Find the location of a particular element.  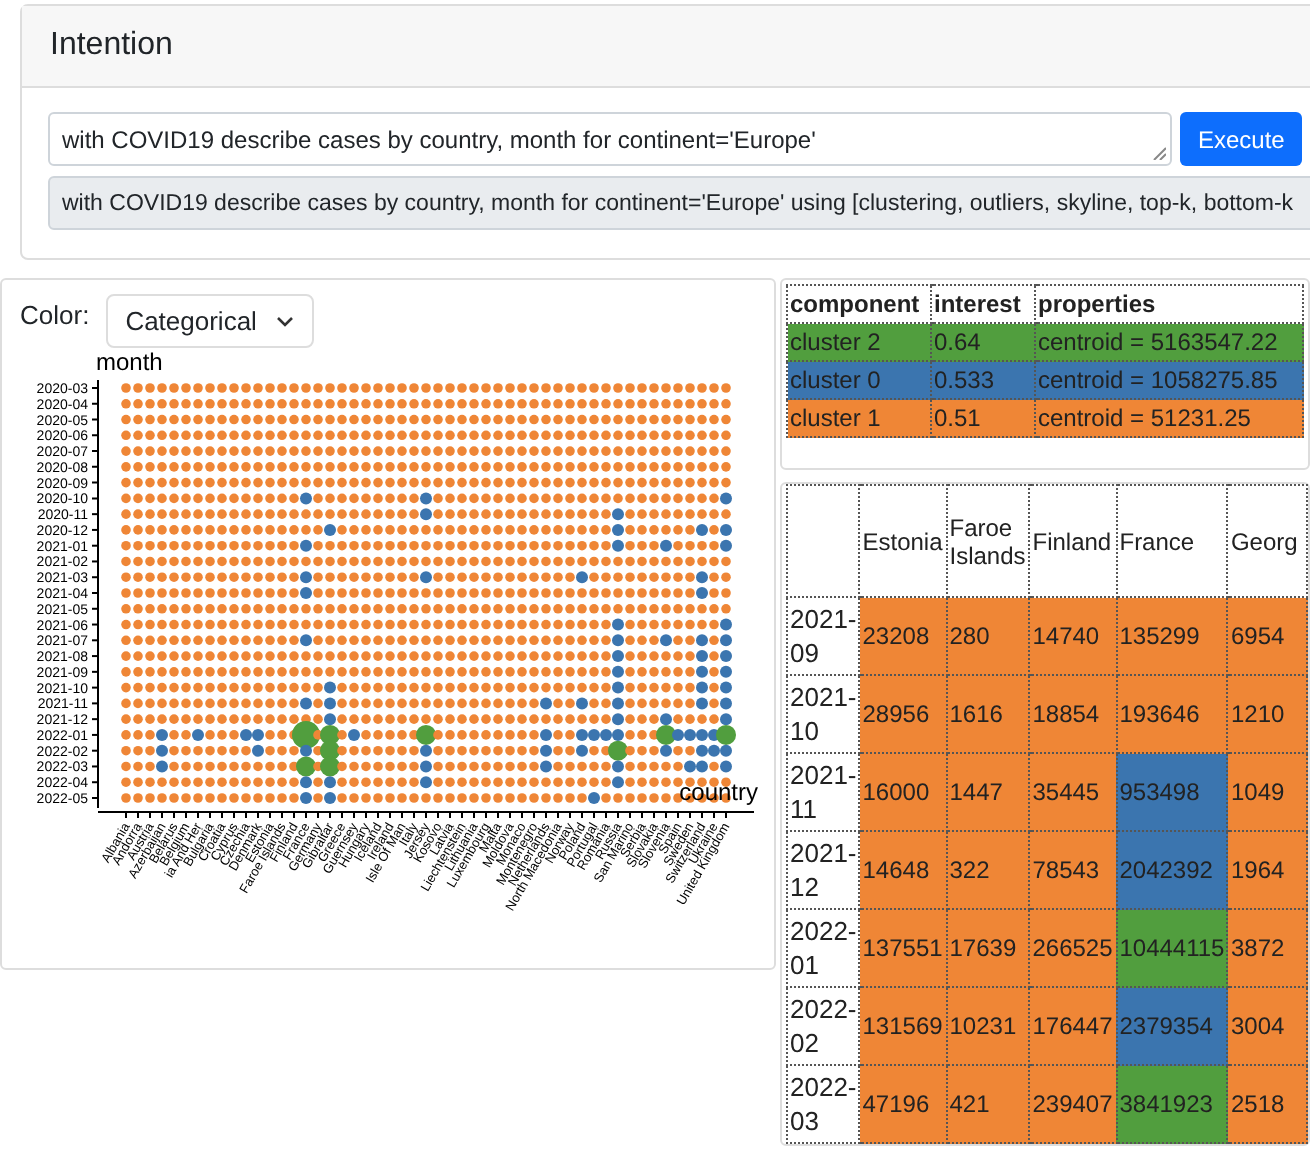

table-cell: 2518 is located at coordinates (1267, 1104).